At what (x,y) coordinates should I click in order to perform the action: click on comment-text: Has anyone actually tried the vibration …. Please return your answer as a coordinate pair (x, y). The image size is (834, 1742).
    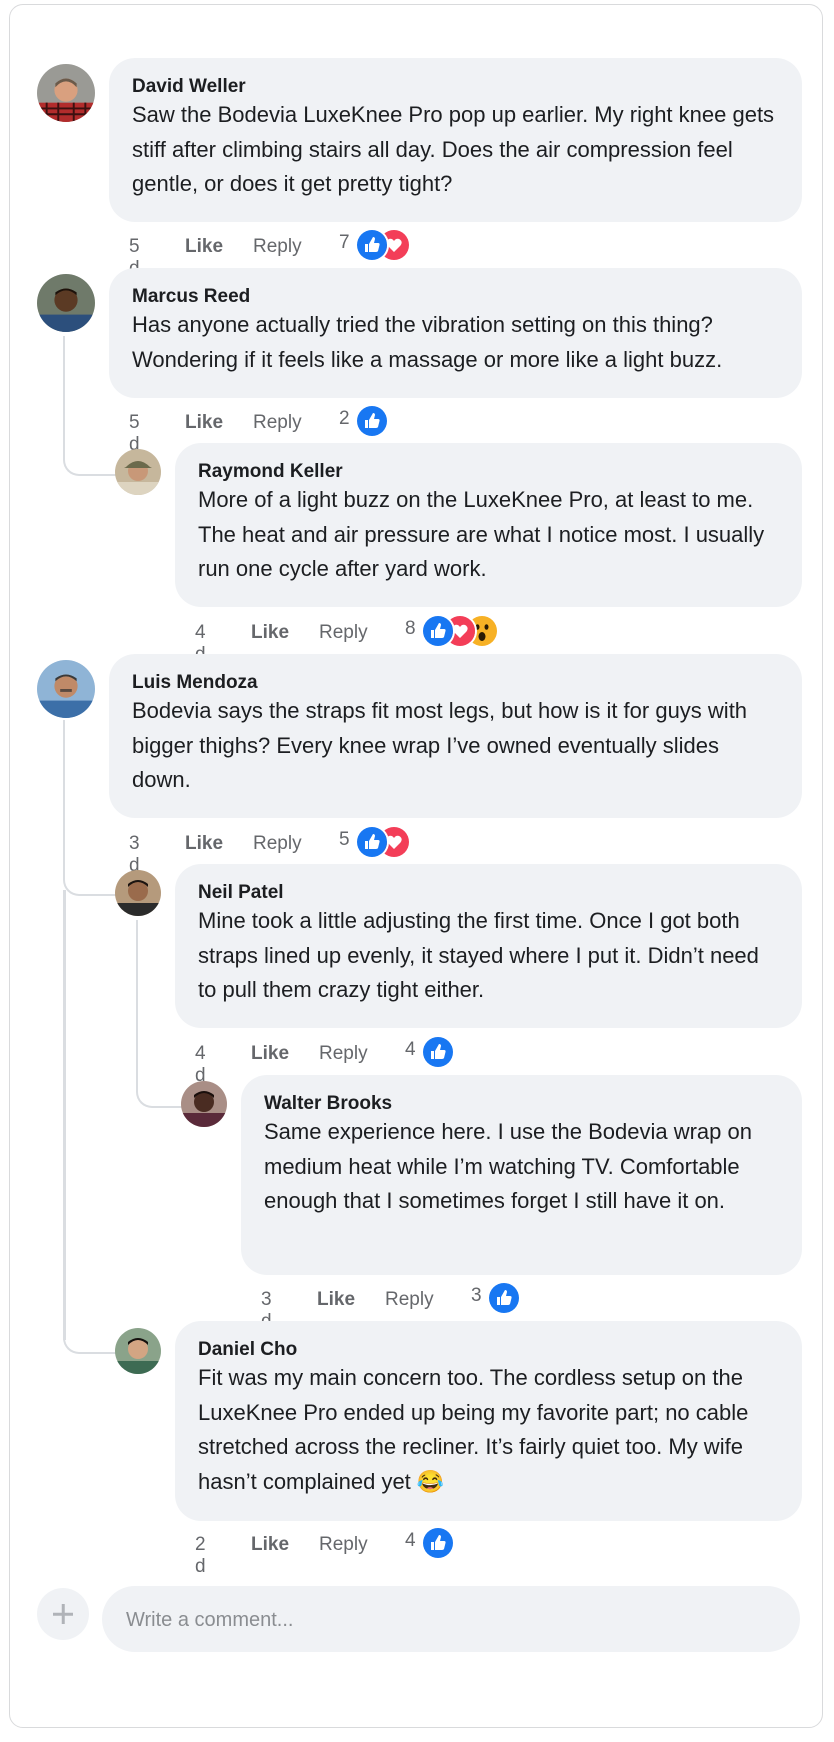
    Looking at the image, I should click on (427, 342).